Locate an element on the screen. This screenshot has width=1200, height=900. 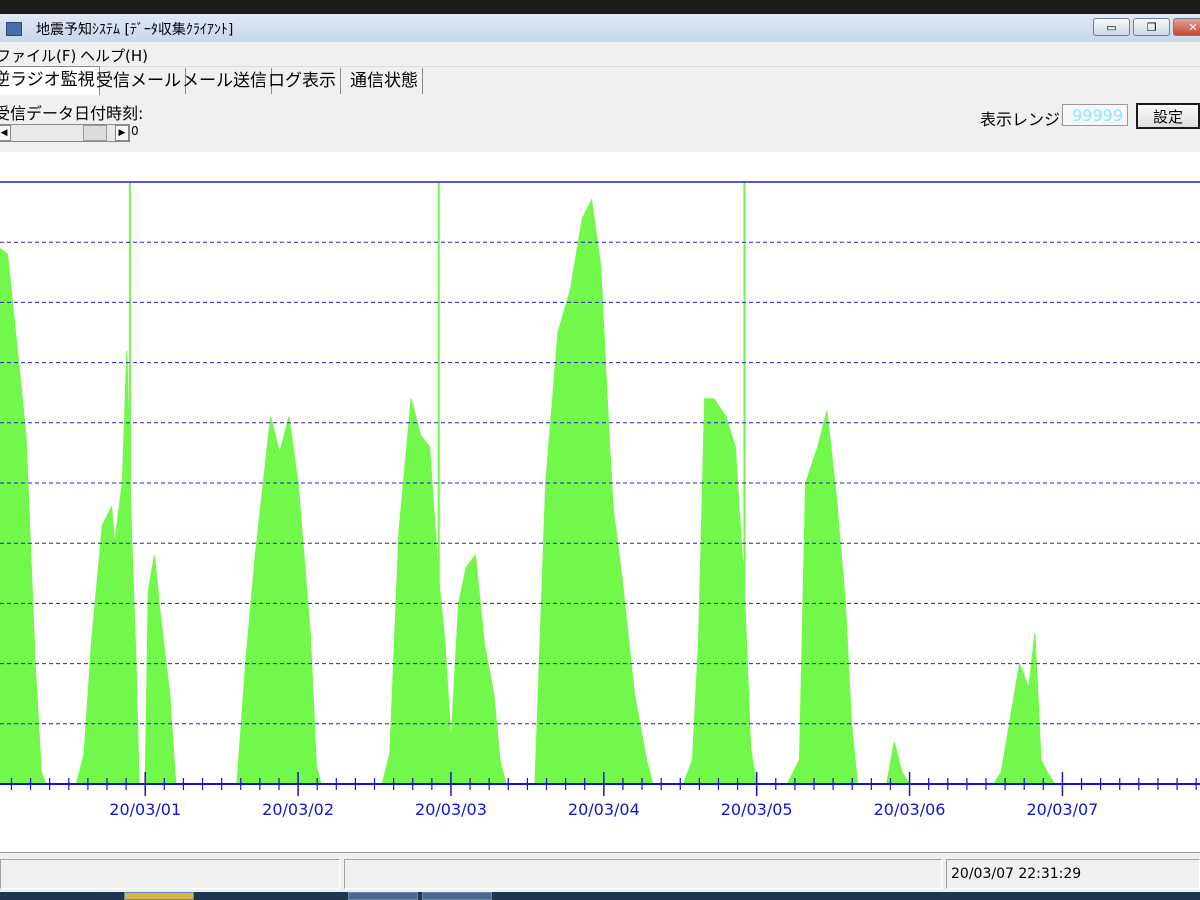
status-datetime: 20/03/07 22:31:29 is located at coordinates (1073, 874).